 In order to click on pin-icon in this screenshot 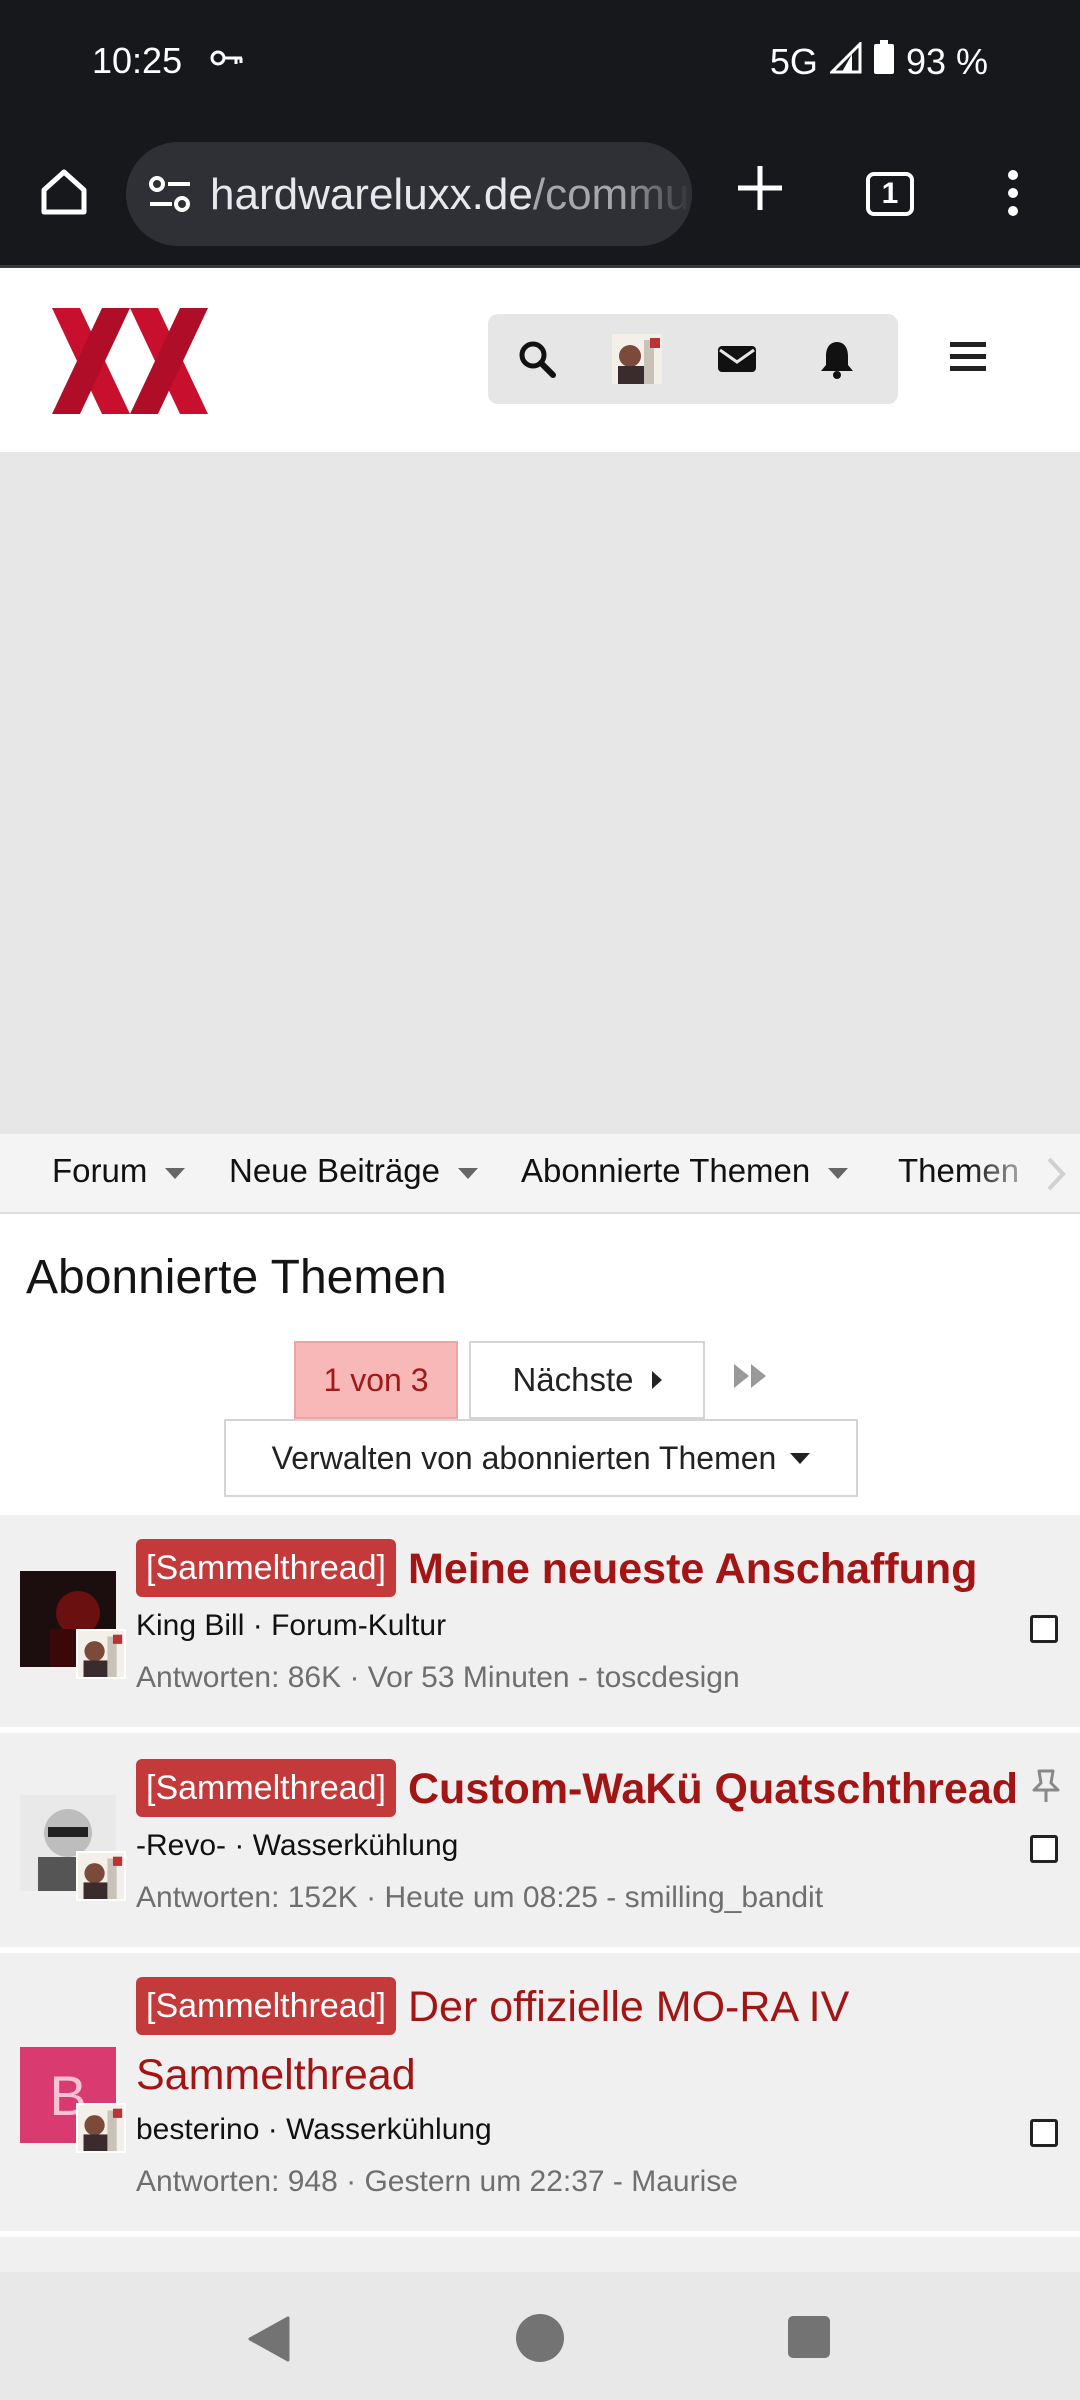, I will do `click(1046, 1788)`.